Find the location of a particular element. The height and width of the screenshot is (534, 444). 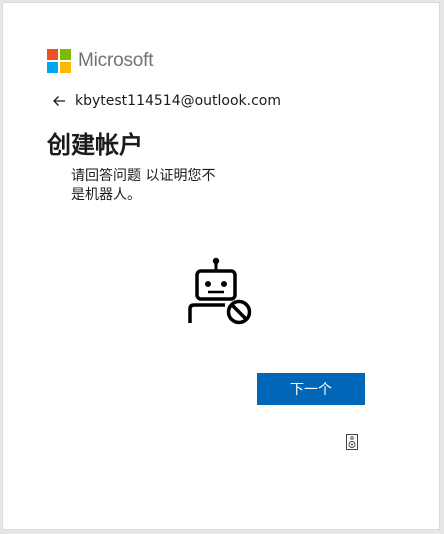

microsoft-logo: Microsoft is located at coordinates (100, 61).